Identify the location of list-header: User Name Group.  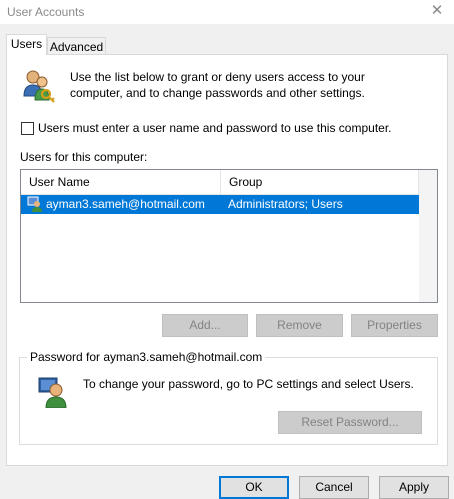
(220, 182).